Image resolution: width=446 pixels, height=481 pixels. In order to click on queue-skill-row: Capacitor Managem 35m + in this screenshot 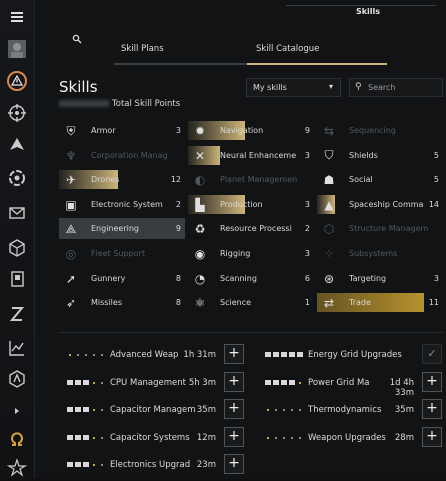, I will do `click(151, 410)`.